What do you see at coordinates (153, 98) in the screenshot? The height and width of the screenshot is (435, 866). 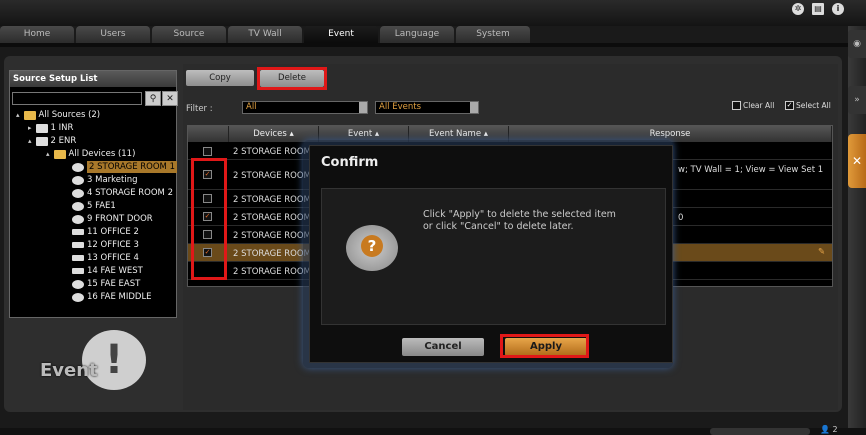 I see `search-icon: ⚲` at bounding box center [153, 98].